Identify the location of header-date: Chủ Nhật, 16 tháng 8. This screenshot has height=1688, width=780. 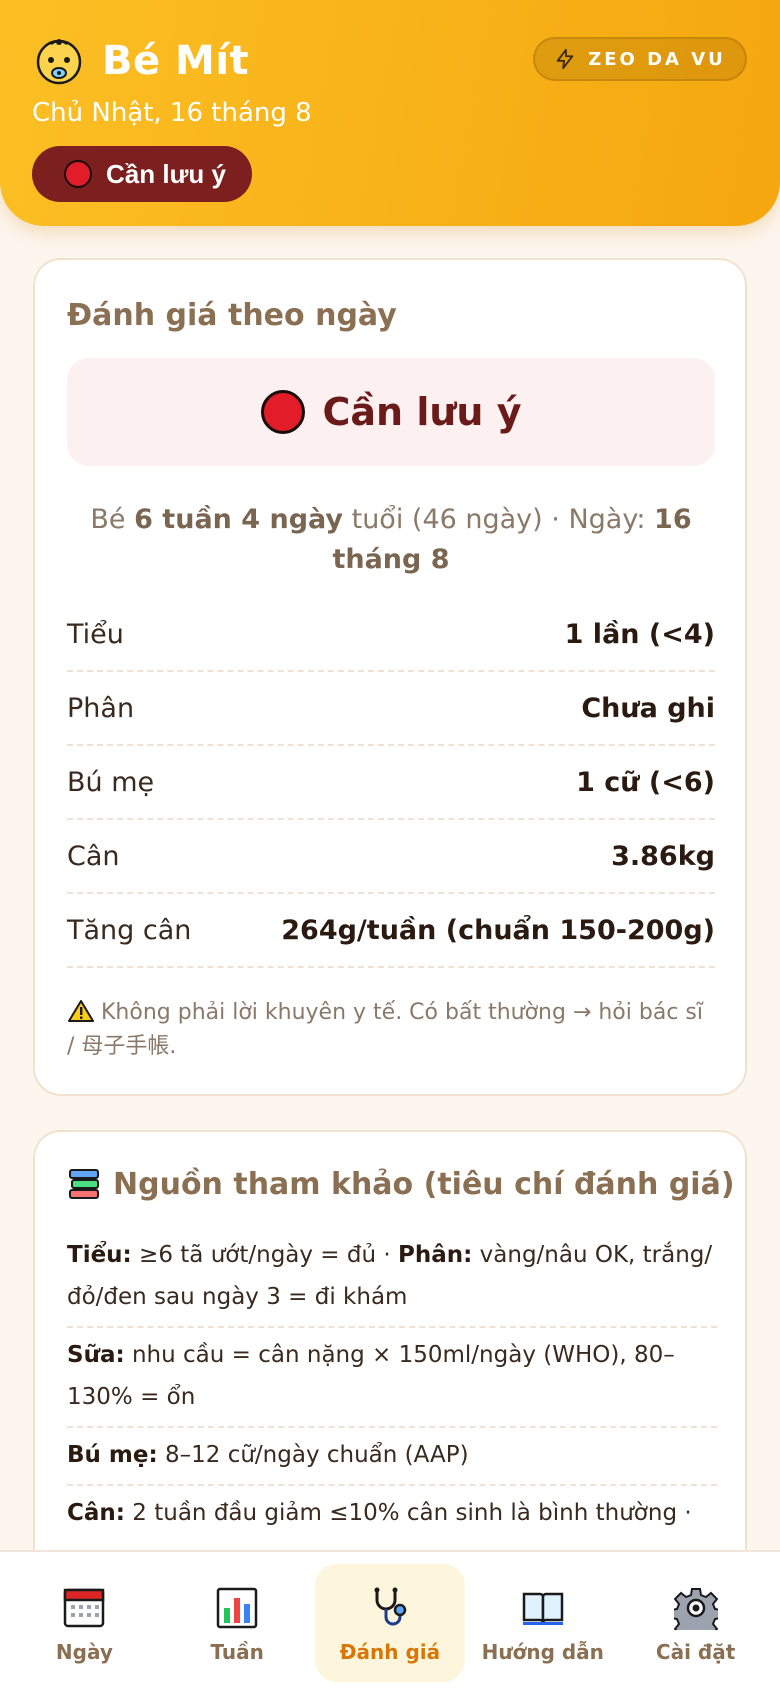
(172, 113).